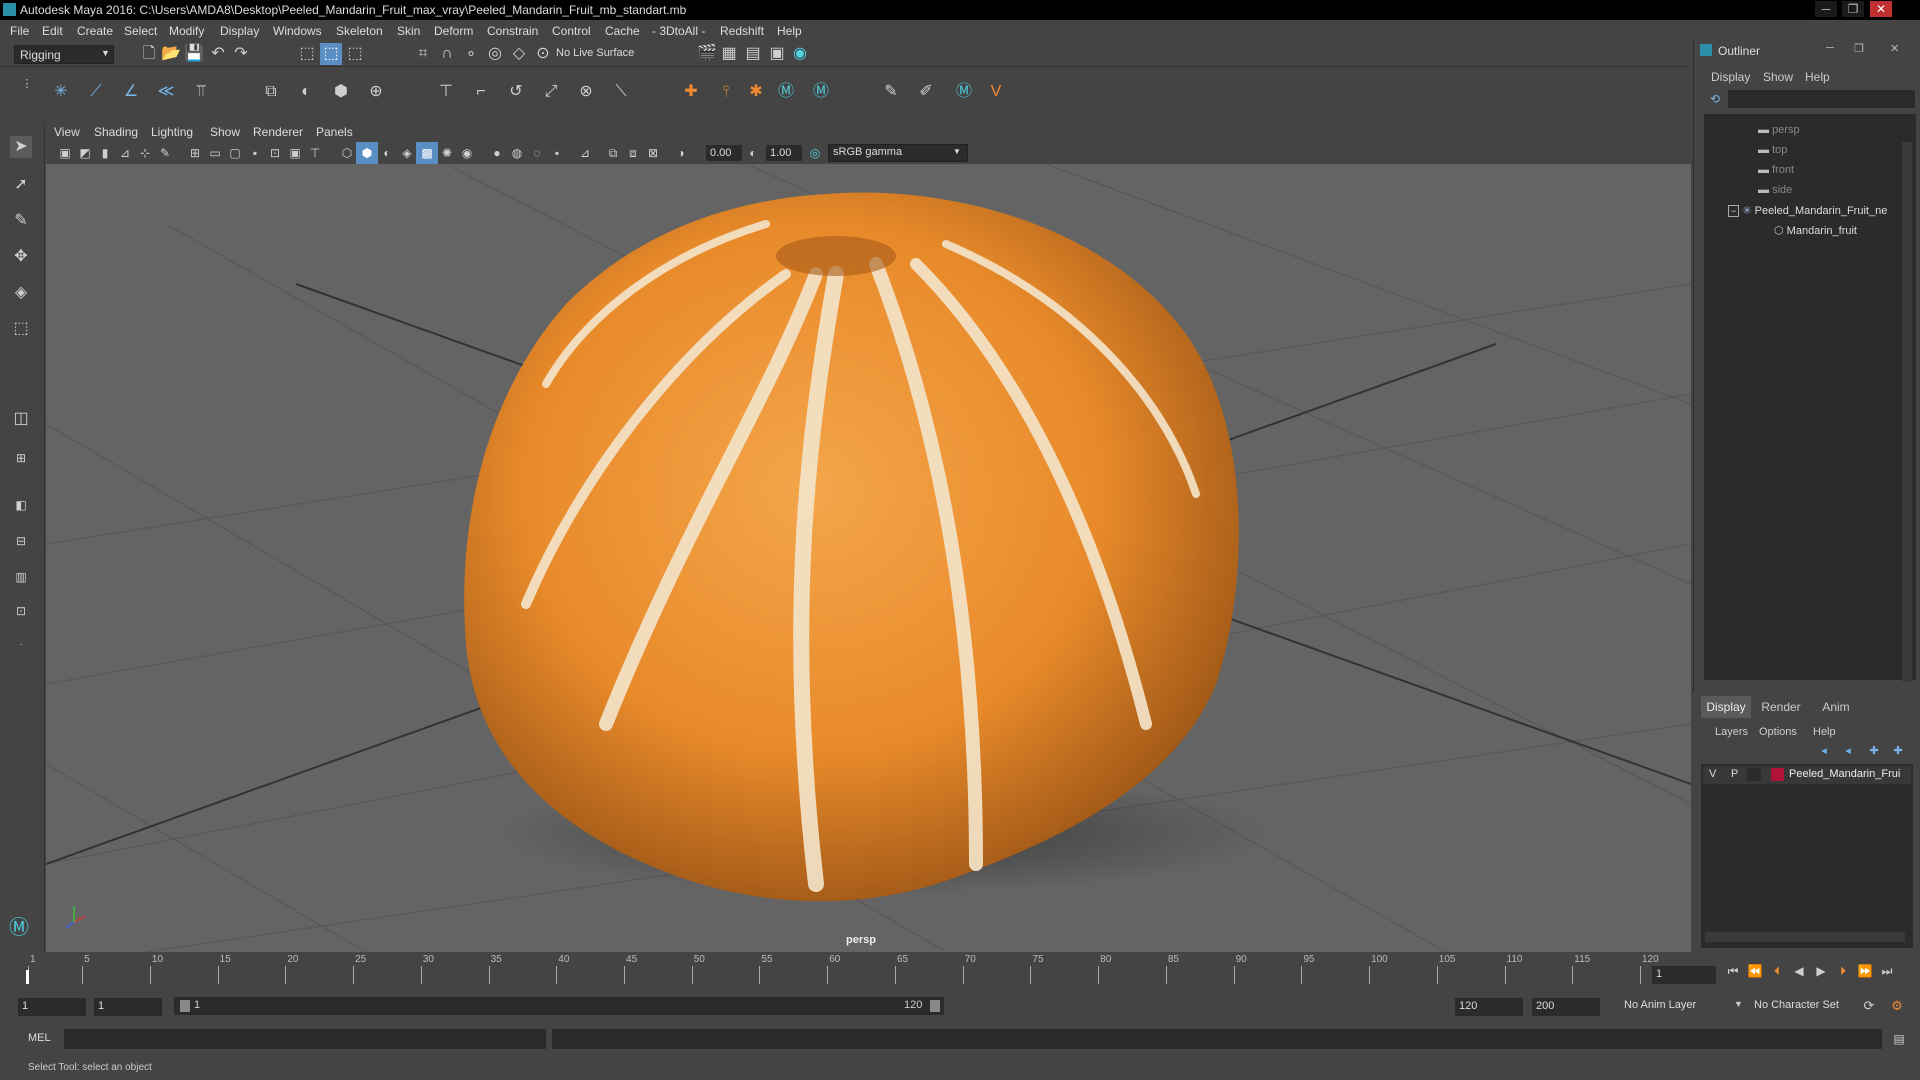 This screenshot has width=1920, height=1080. What do you see at coordinates (1826, 9) in the screenshot?
I see `minimize-button: ─` at bounding box center [1826, 9].